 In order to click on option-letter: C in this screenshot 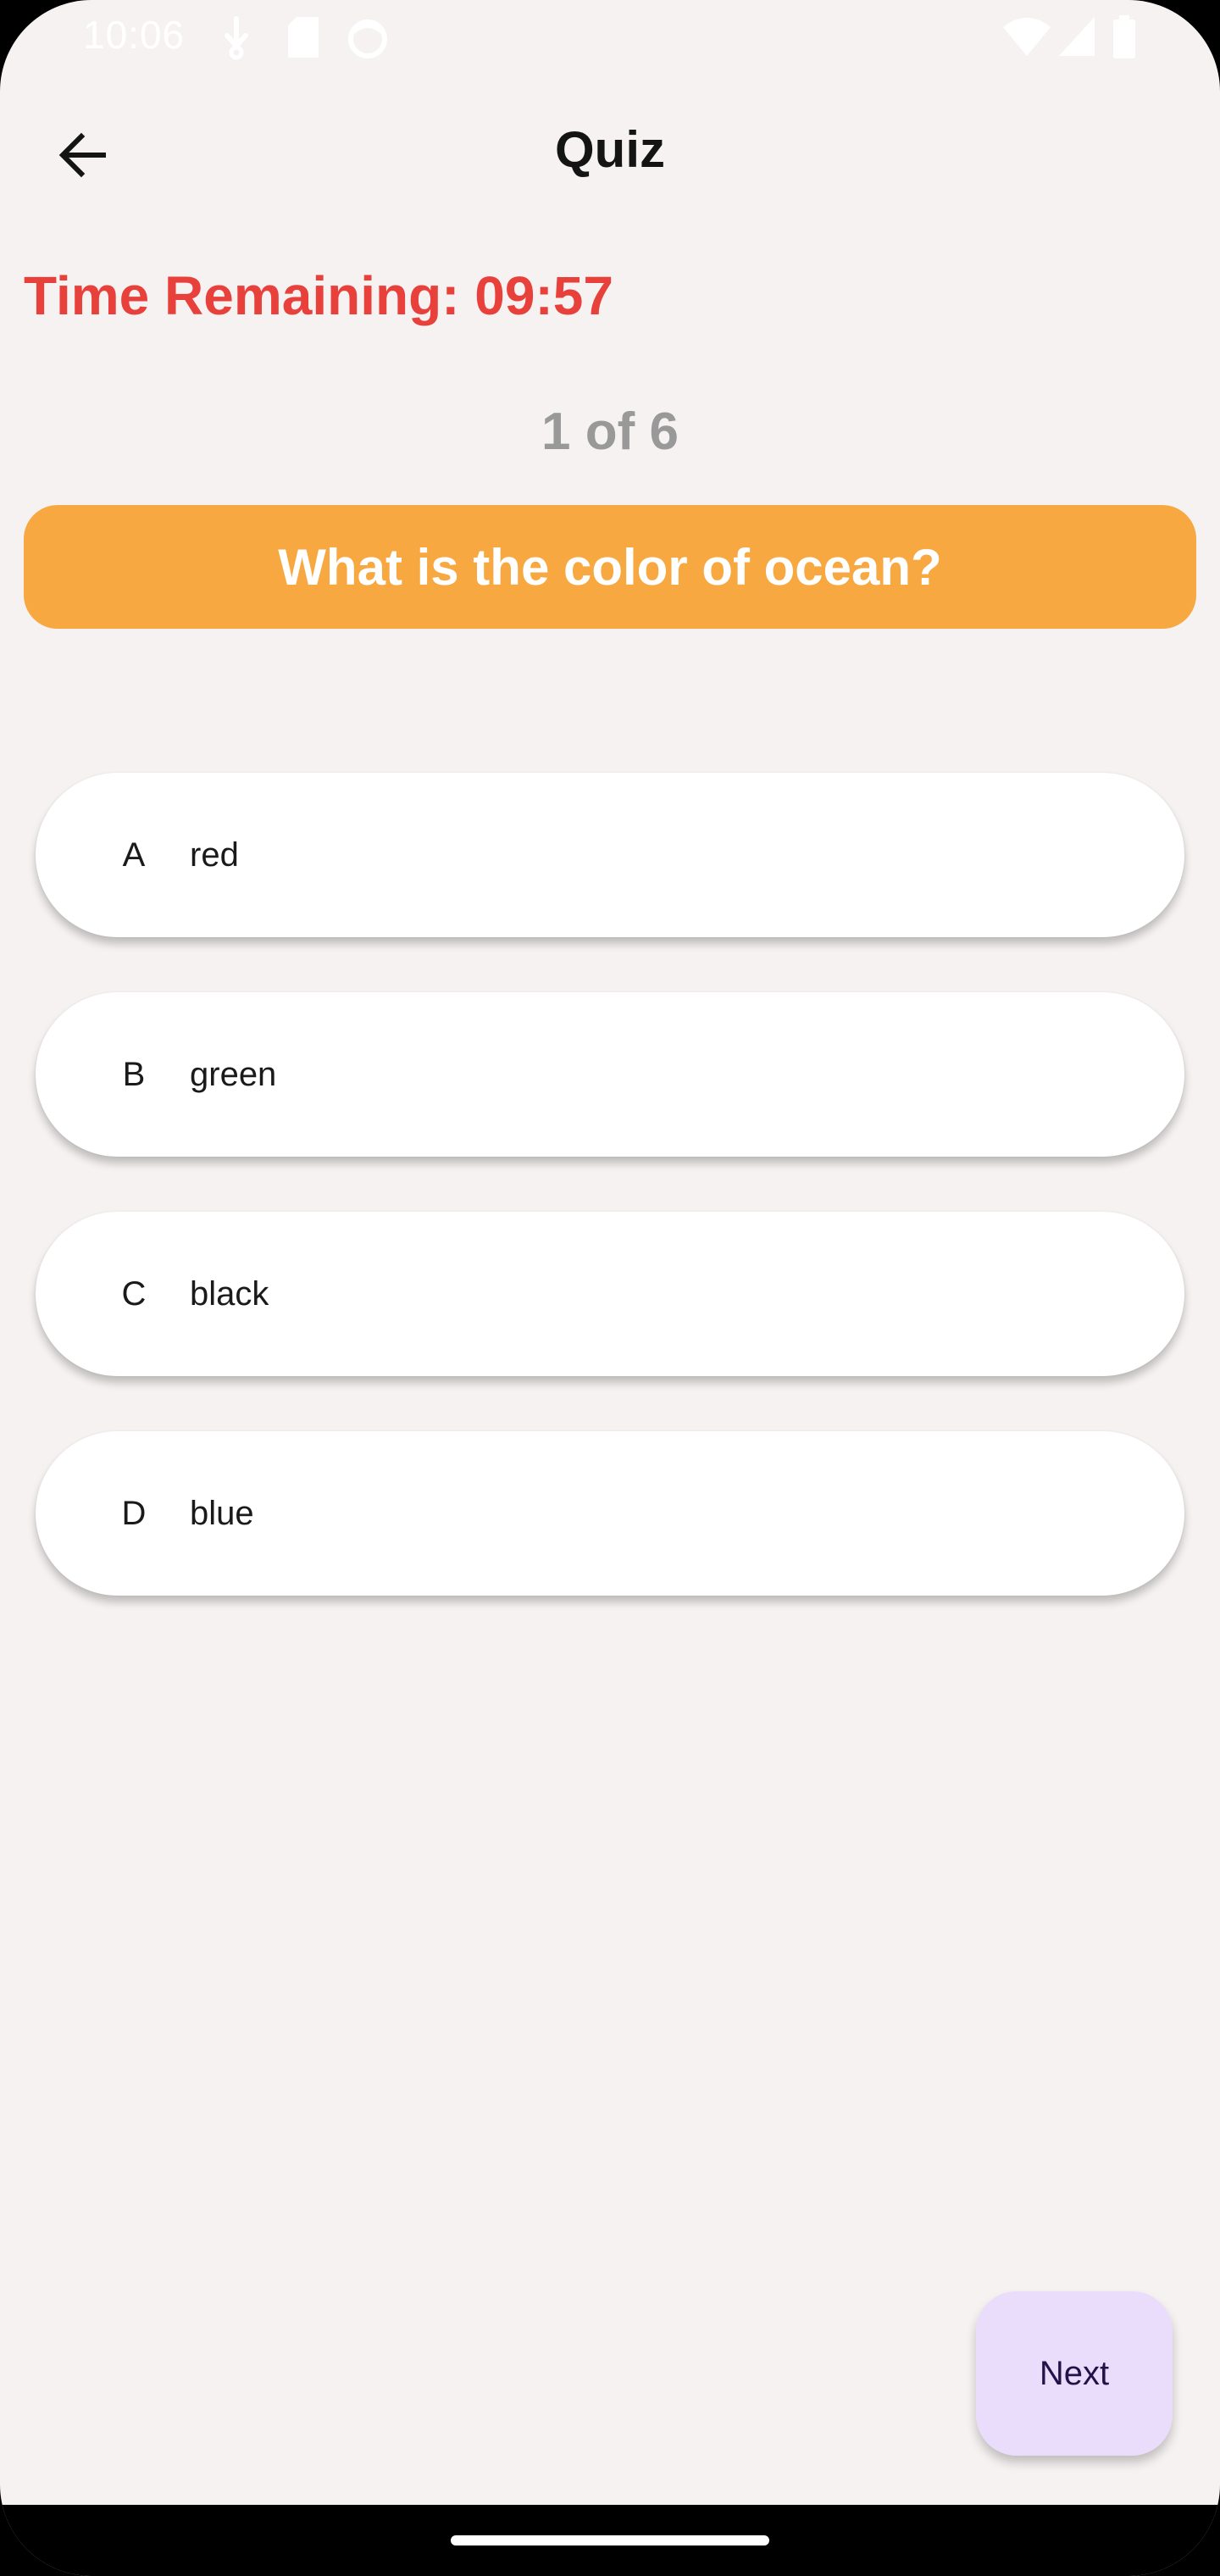, I will do `click(134, 1294)`.